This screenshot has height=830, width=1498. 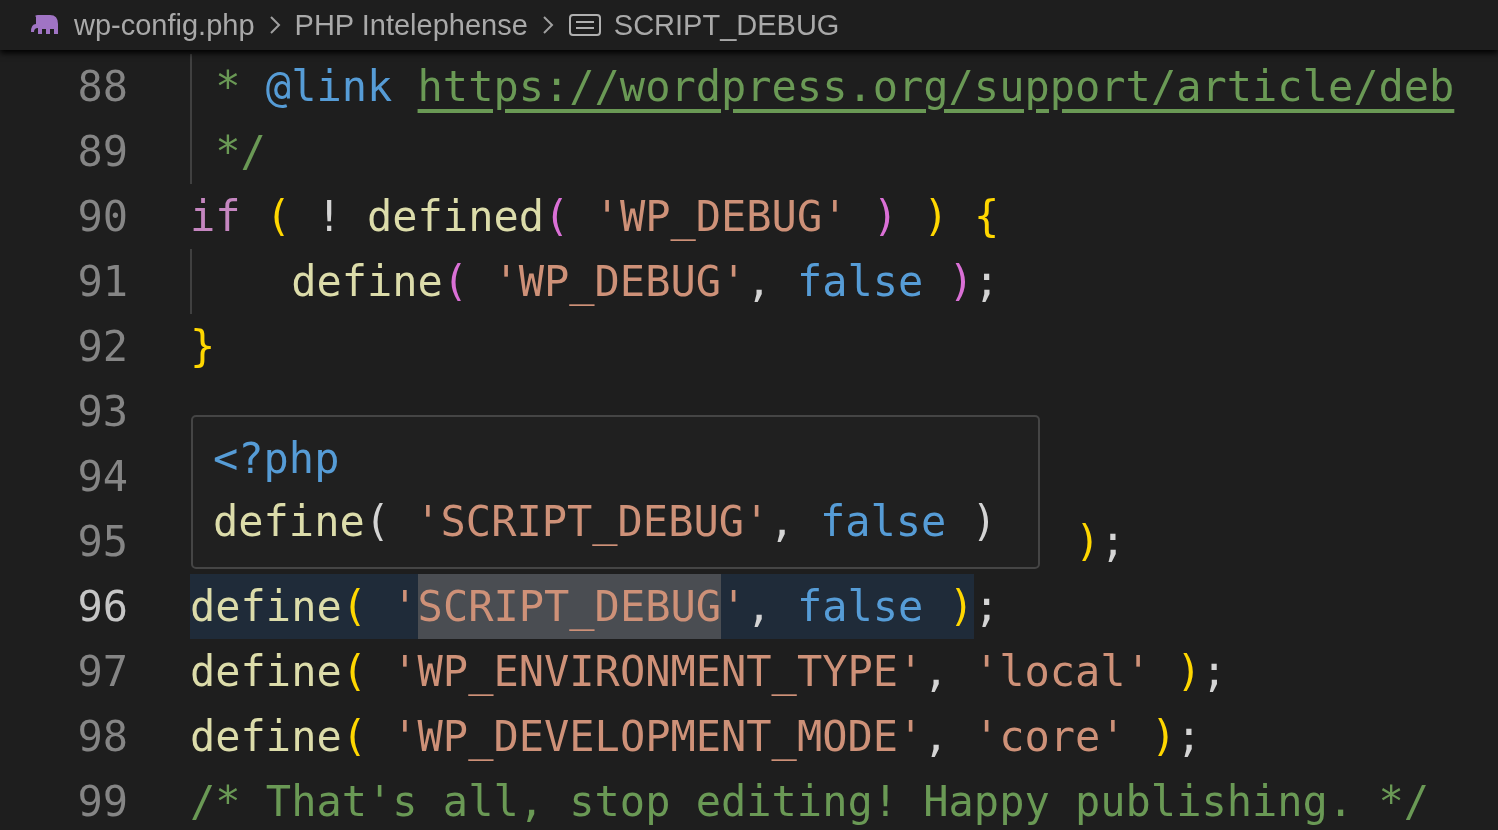 What do you see at coordinates (411, 25) in the screenshot?
I see `breadcrumb-item: PHP Intelephense` at bounding box center [411, 25].